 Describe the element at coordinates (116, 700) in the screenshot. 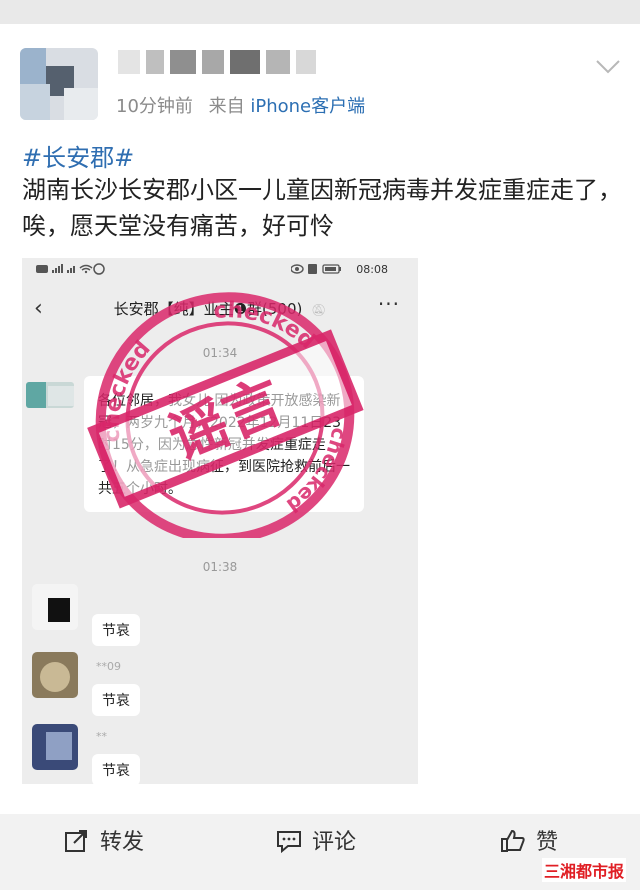

I see `reply-bubble-2: 节哀` at that location.